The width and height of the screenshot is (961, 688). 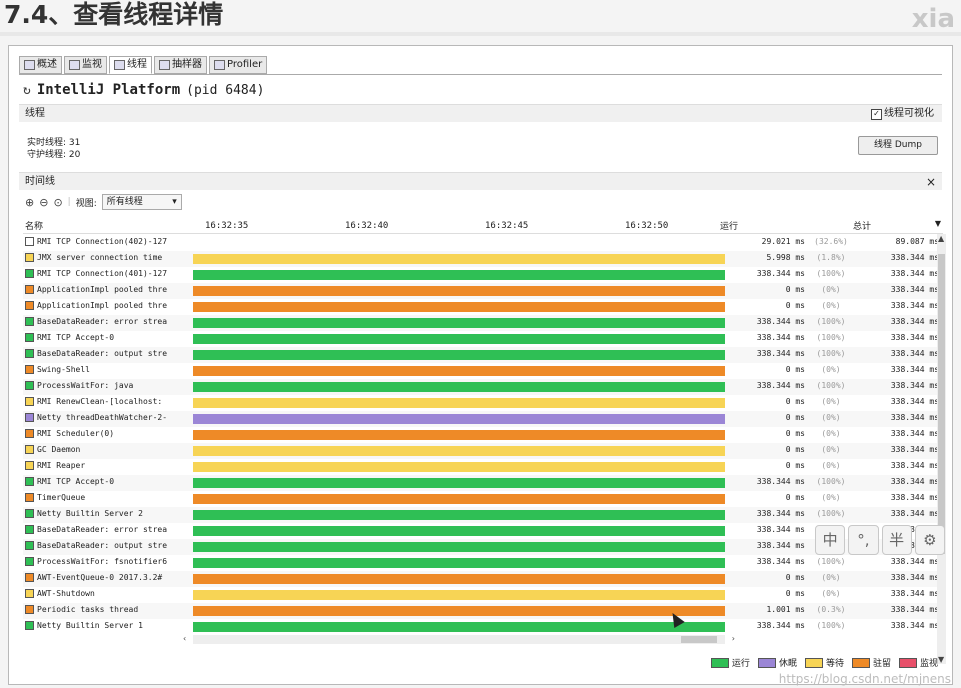 I want to click on vertical-scrollbar: ▲ ▼, so click(x=941, y=449).